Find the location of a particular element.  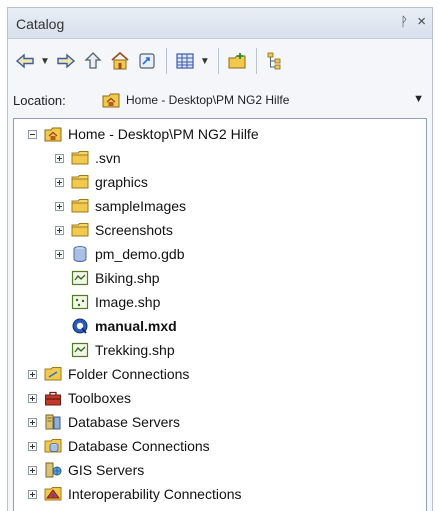

back-arrow-icon is located at coordinates (25, 61).